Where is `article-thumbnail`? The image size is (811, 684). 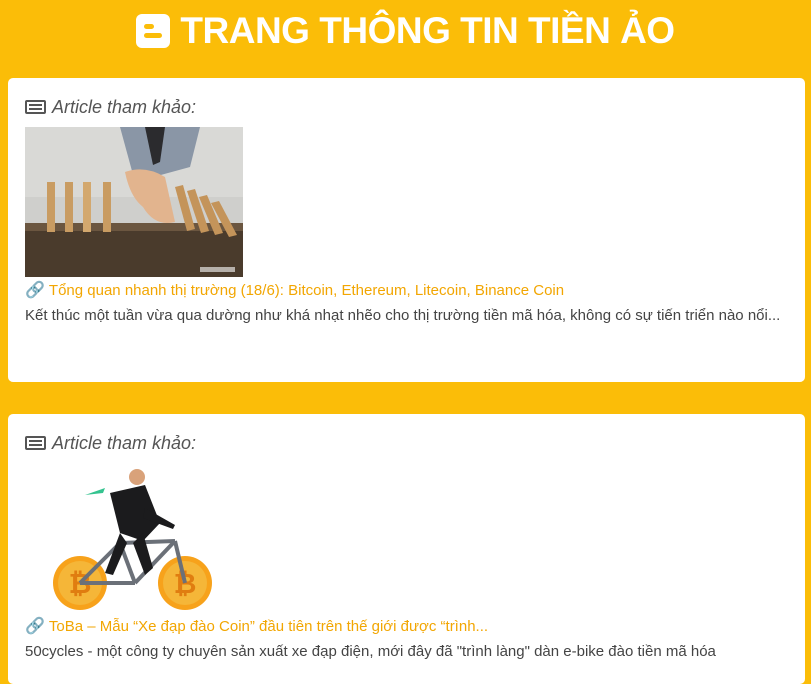
article-thumbnail is located at coordinates (134, 202).